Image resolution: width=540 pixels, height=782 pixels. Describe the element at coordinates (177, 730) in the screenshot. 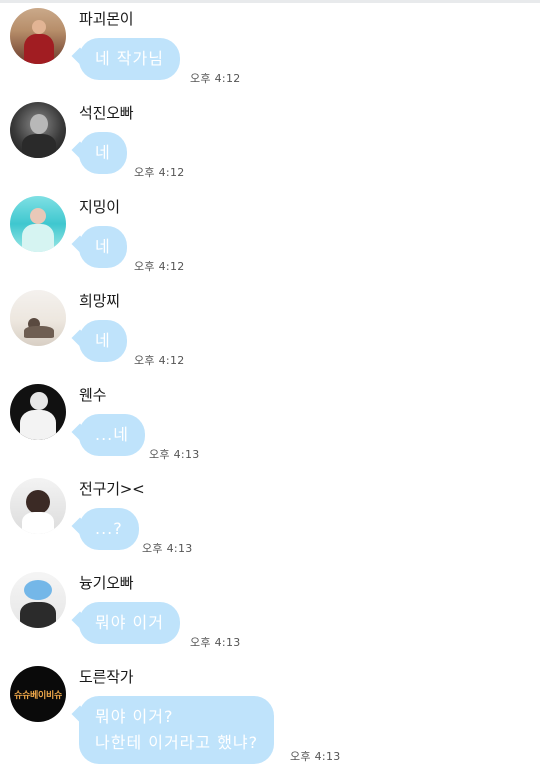

I see `message-bubble: 뭐야 이거? 나한테 이거라고 했냐?` at that location.